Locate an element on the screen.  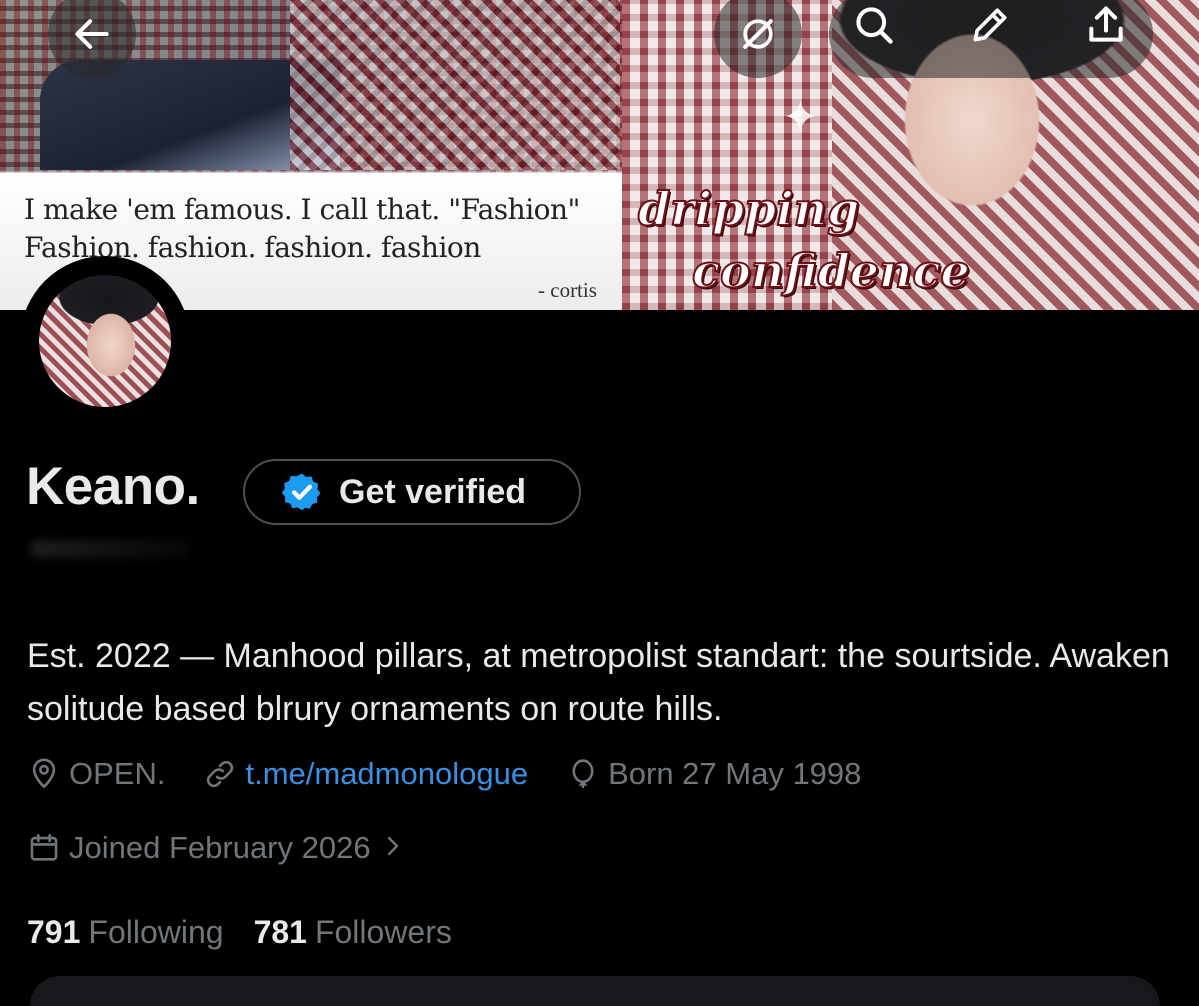
pencil-icon is located at coordinates (990, 25).